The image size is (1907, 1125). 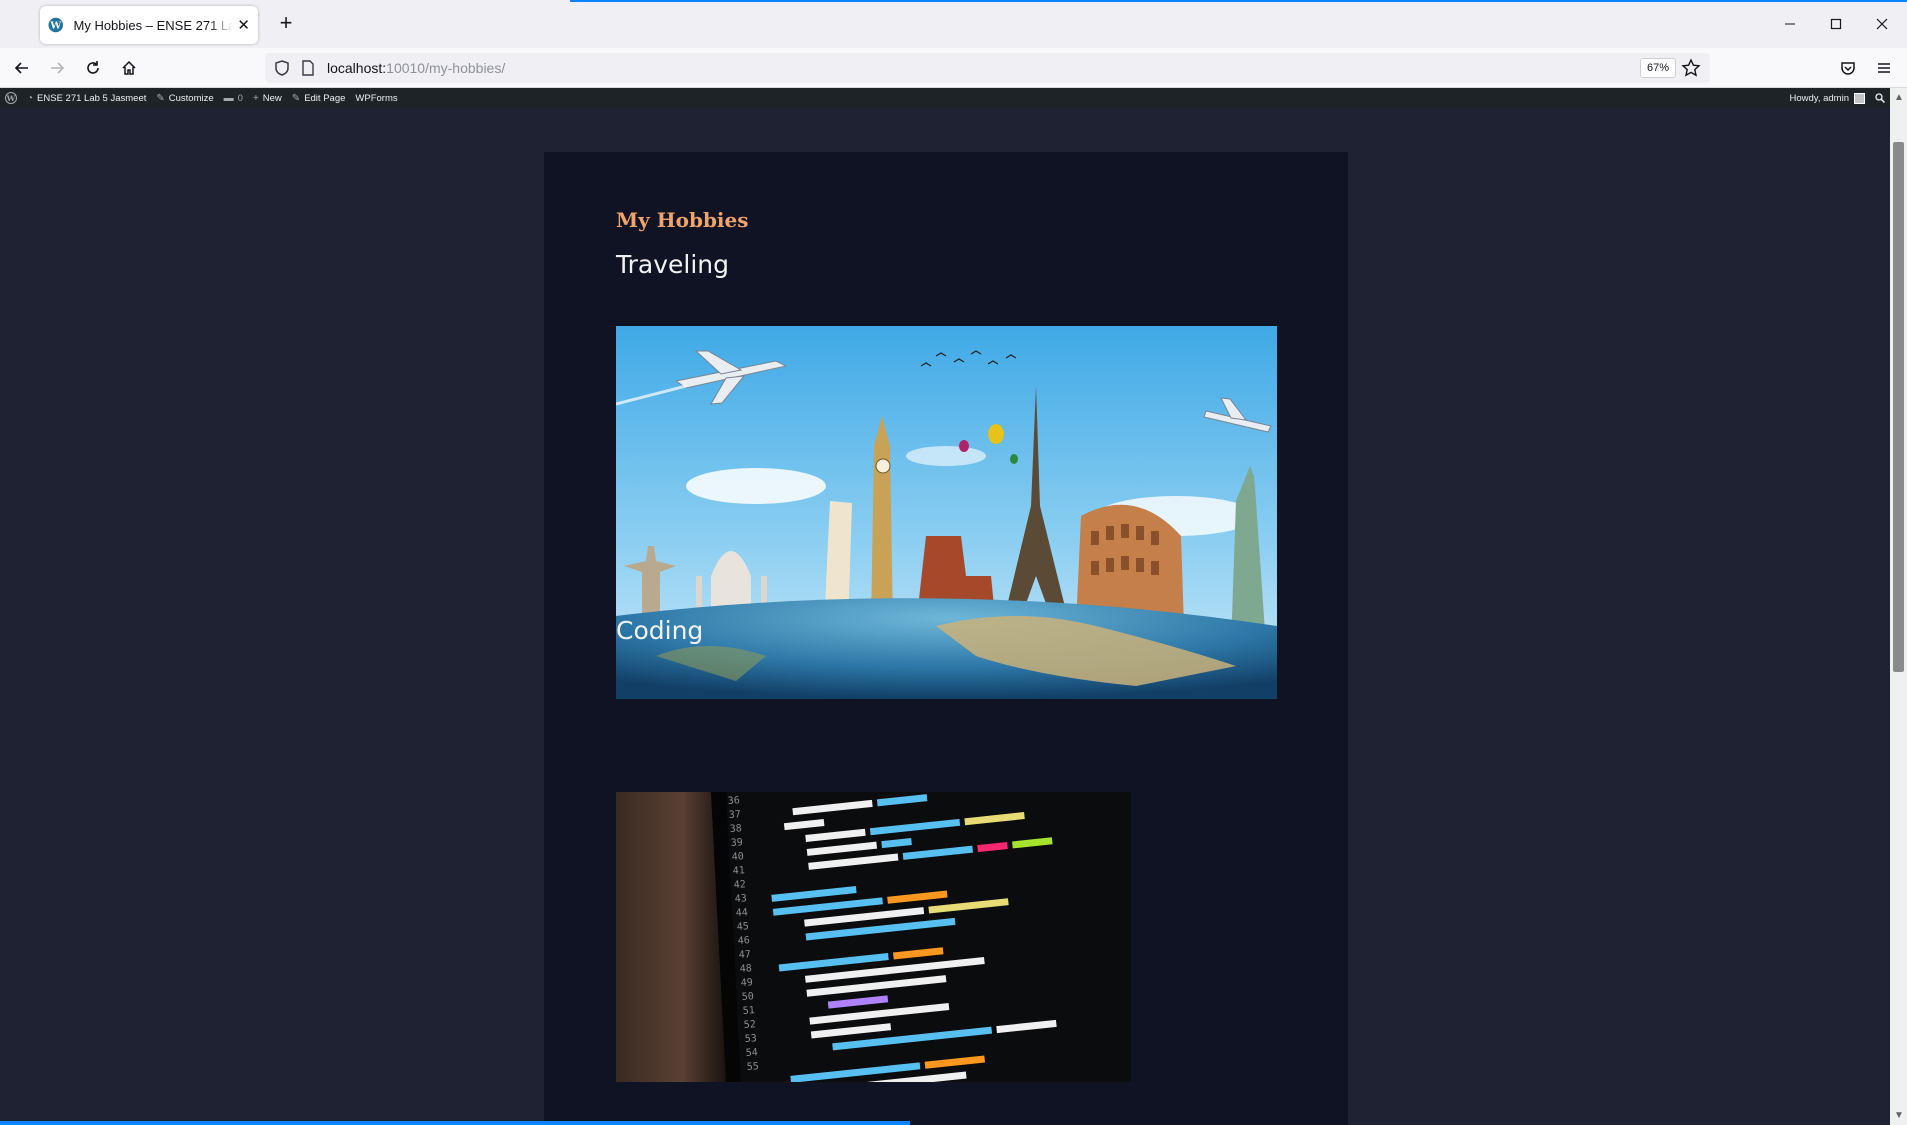 I want to click on howdy-label: Howdy, admin, so click(x=1819, y=98).